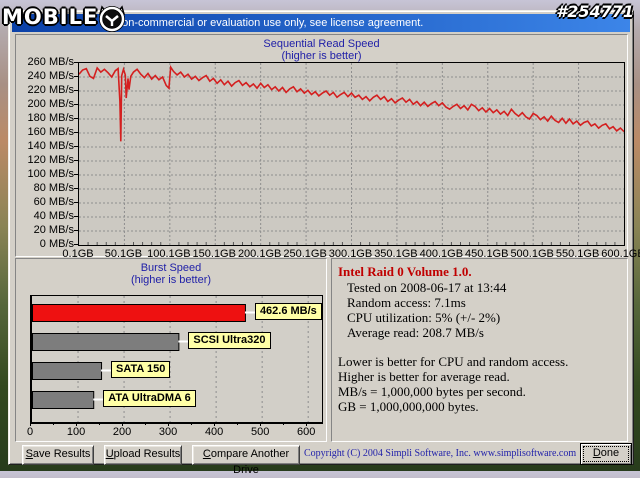 The height and width of the screenshot is (478, 640). What do you see at coordinates (50, 90) in the screenshot?
I see `y-axis-tick-label: 220 MB/s` at bounding box center [50, 90].